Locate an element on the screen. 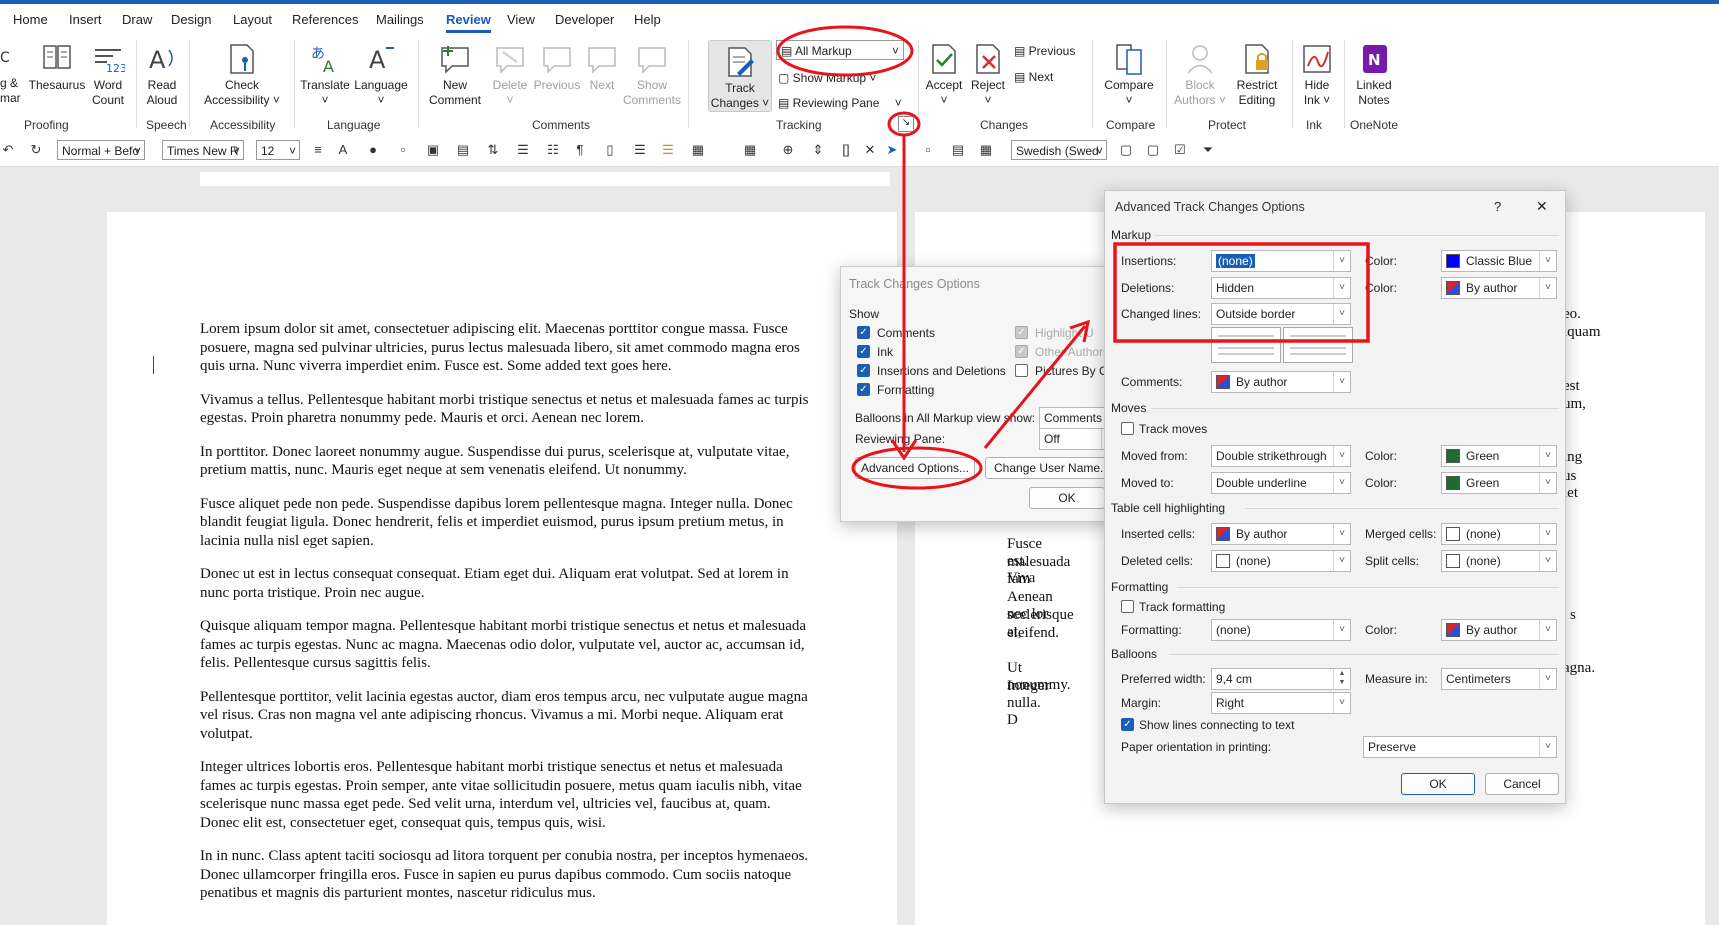 The height and width of the screenshot is (925, 1719). borders-icon: ▦ is located at coordinates (698, 150).